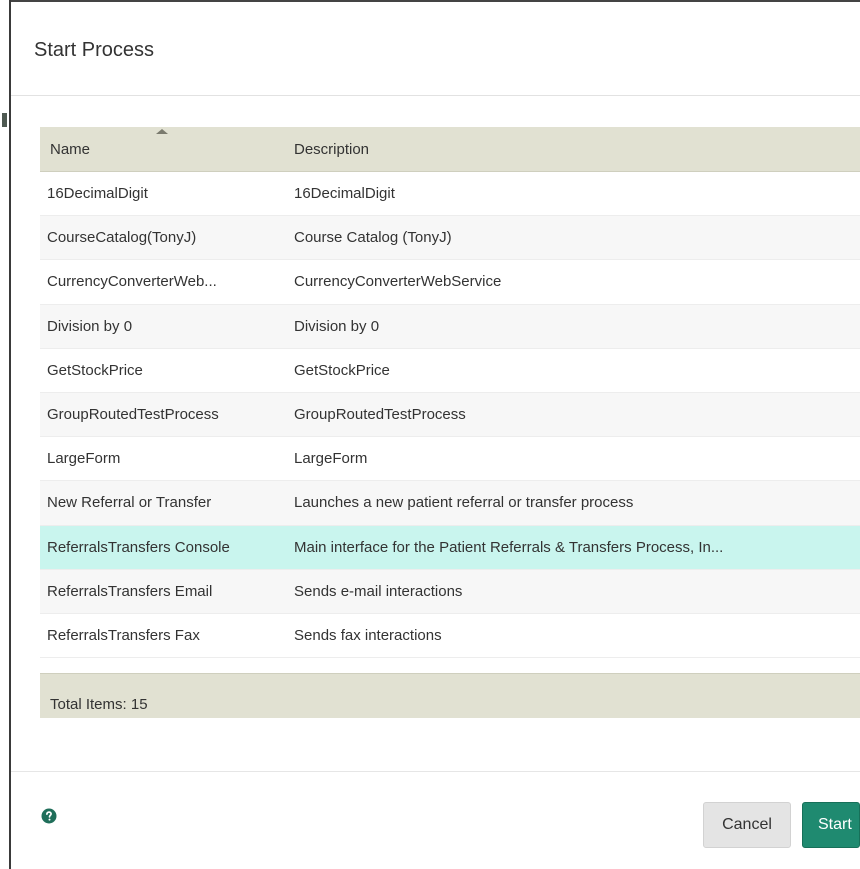  What do you see at coordinates (831, 825) in the screenshot?
I see `start-button: Start` at bounding box center [831, 825].